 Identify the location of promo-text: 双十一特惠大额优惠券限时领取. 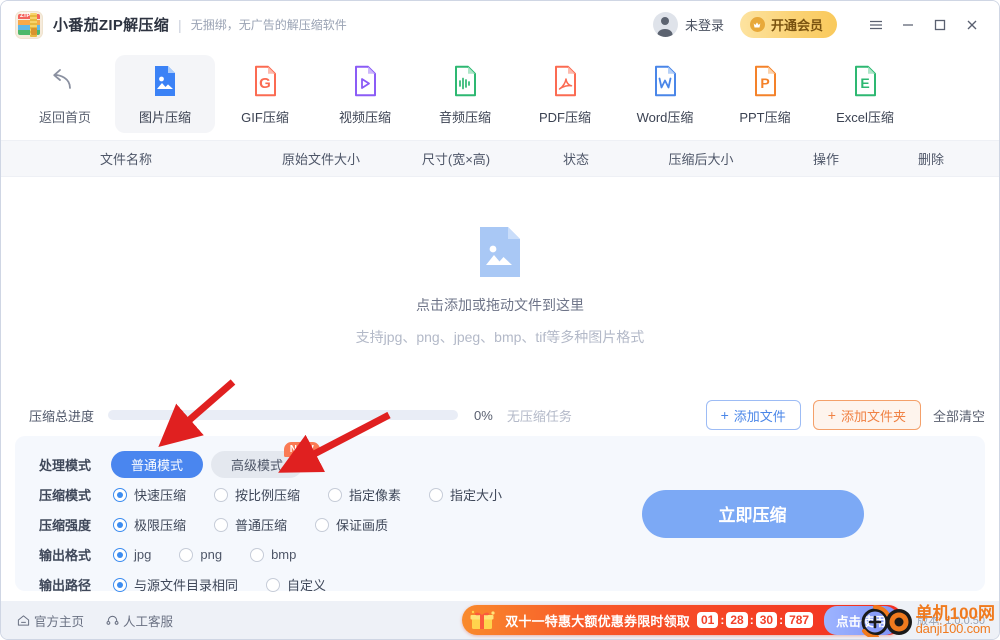
(597, 621).